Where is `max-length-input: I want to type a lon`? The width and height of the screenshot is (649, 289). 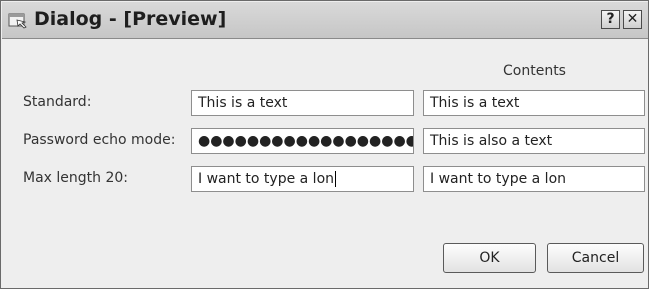 max-length-input: I want to type a lon is located at coordinates (302, 179).